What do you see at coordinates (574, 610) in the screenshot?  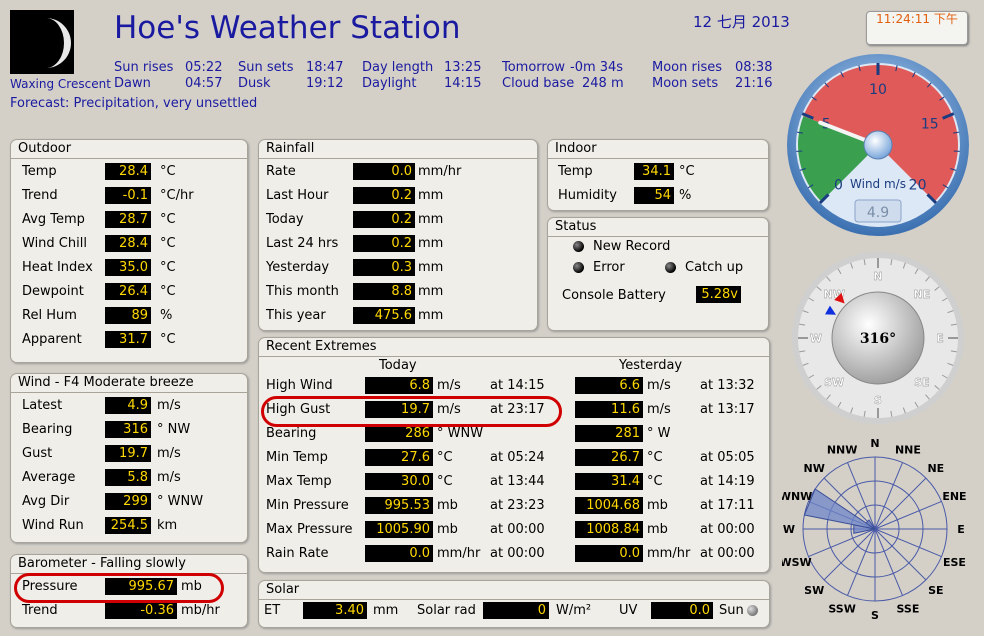 I see `solar-rad-unit: W/m²` at bounding box center [574, 610].